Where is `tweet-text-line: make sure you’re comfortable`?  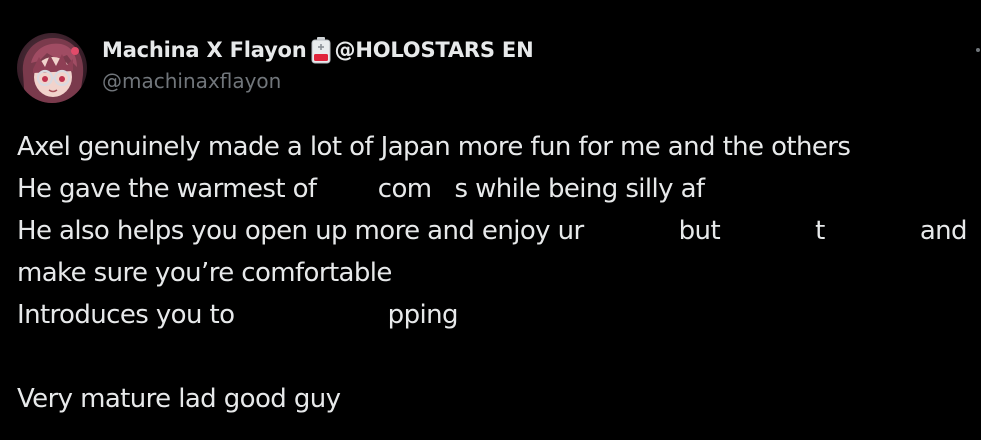
tweet-text-line: make sure you’re comfortable is located at coordinates (204, 273).